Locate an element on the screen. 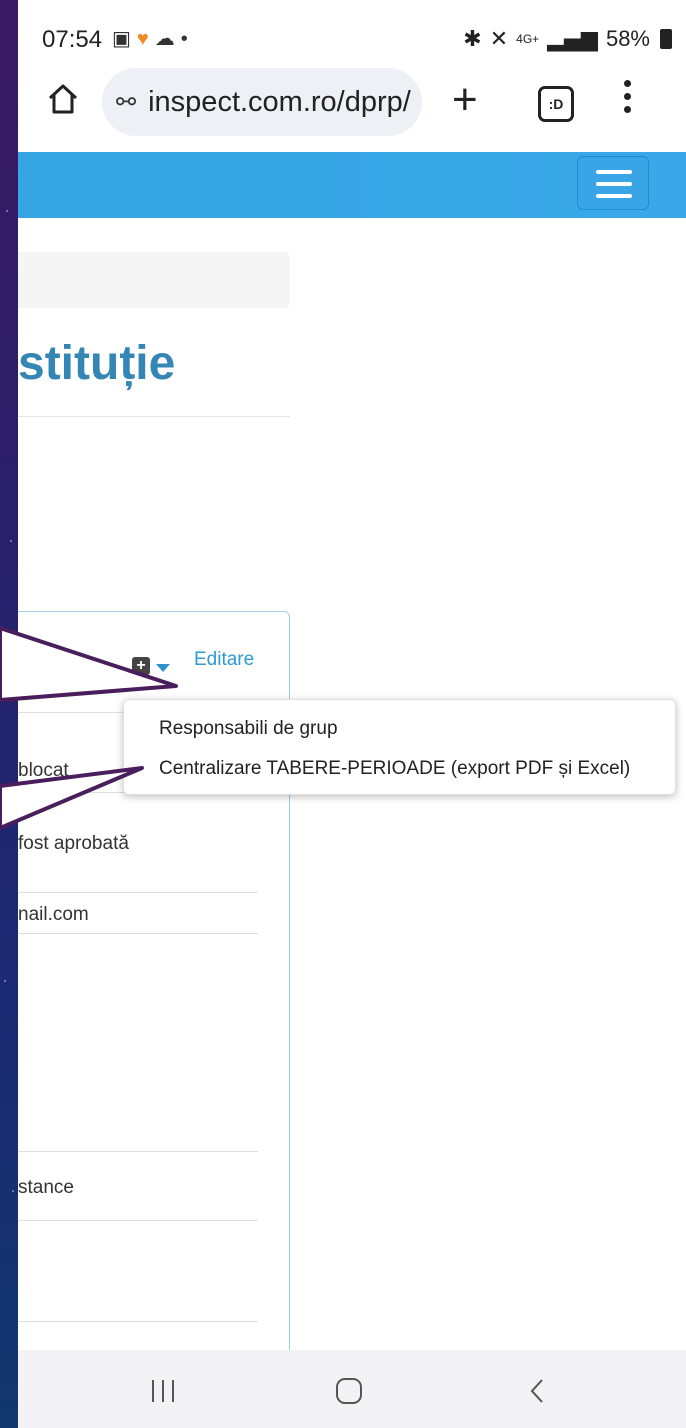 The height and width of the screenshot is (1428, 686). gallery-icon: ▣ is located at coordinates (124, 39).